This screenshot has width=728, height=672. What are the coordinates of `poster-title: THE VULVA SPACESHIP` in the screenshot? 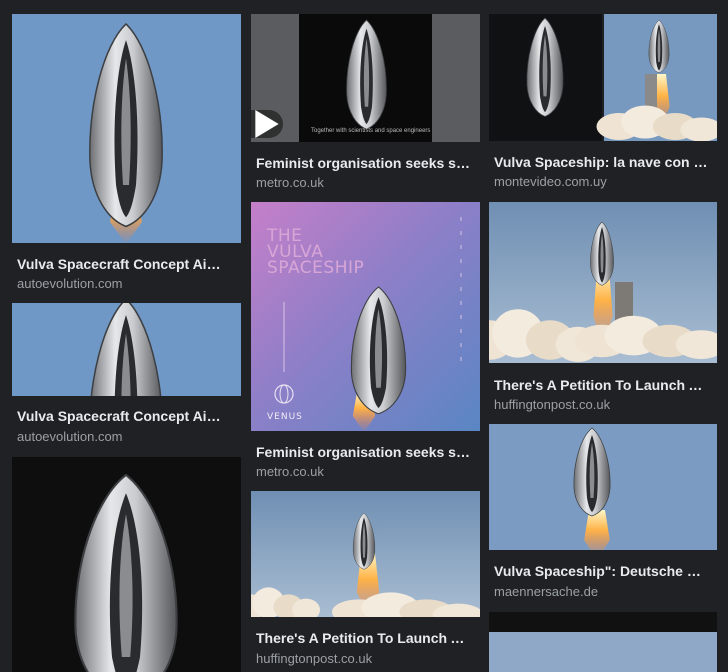 It's located at (316, 252).